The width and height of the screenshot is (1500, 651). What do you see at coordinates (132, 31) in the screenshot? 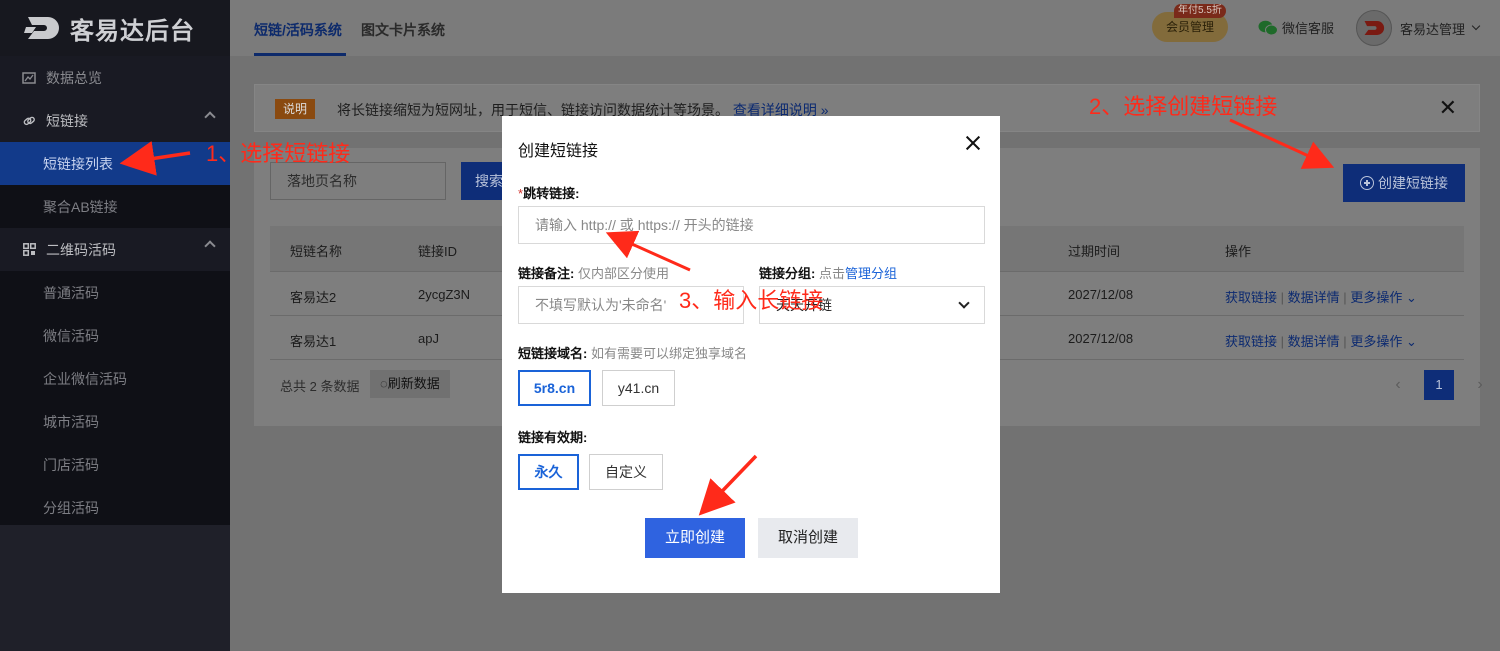
I see `logo-text: 客易达后台` at bounding box center [132, 31].